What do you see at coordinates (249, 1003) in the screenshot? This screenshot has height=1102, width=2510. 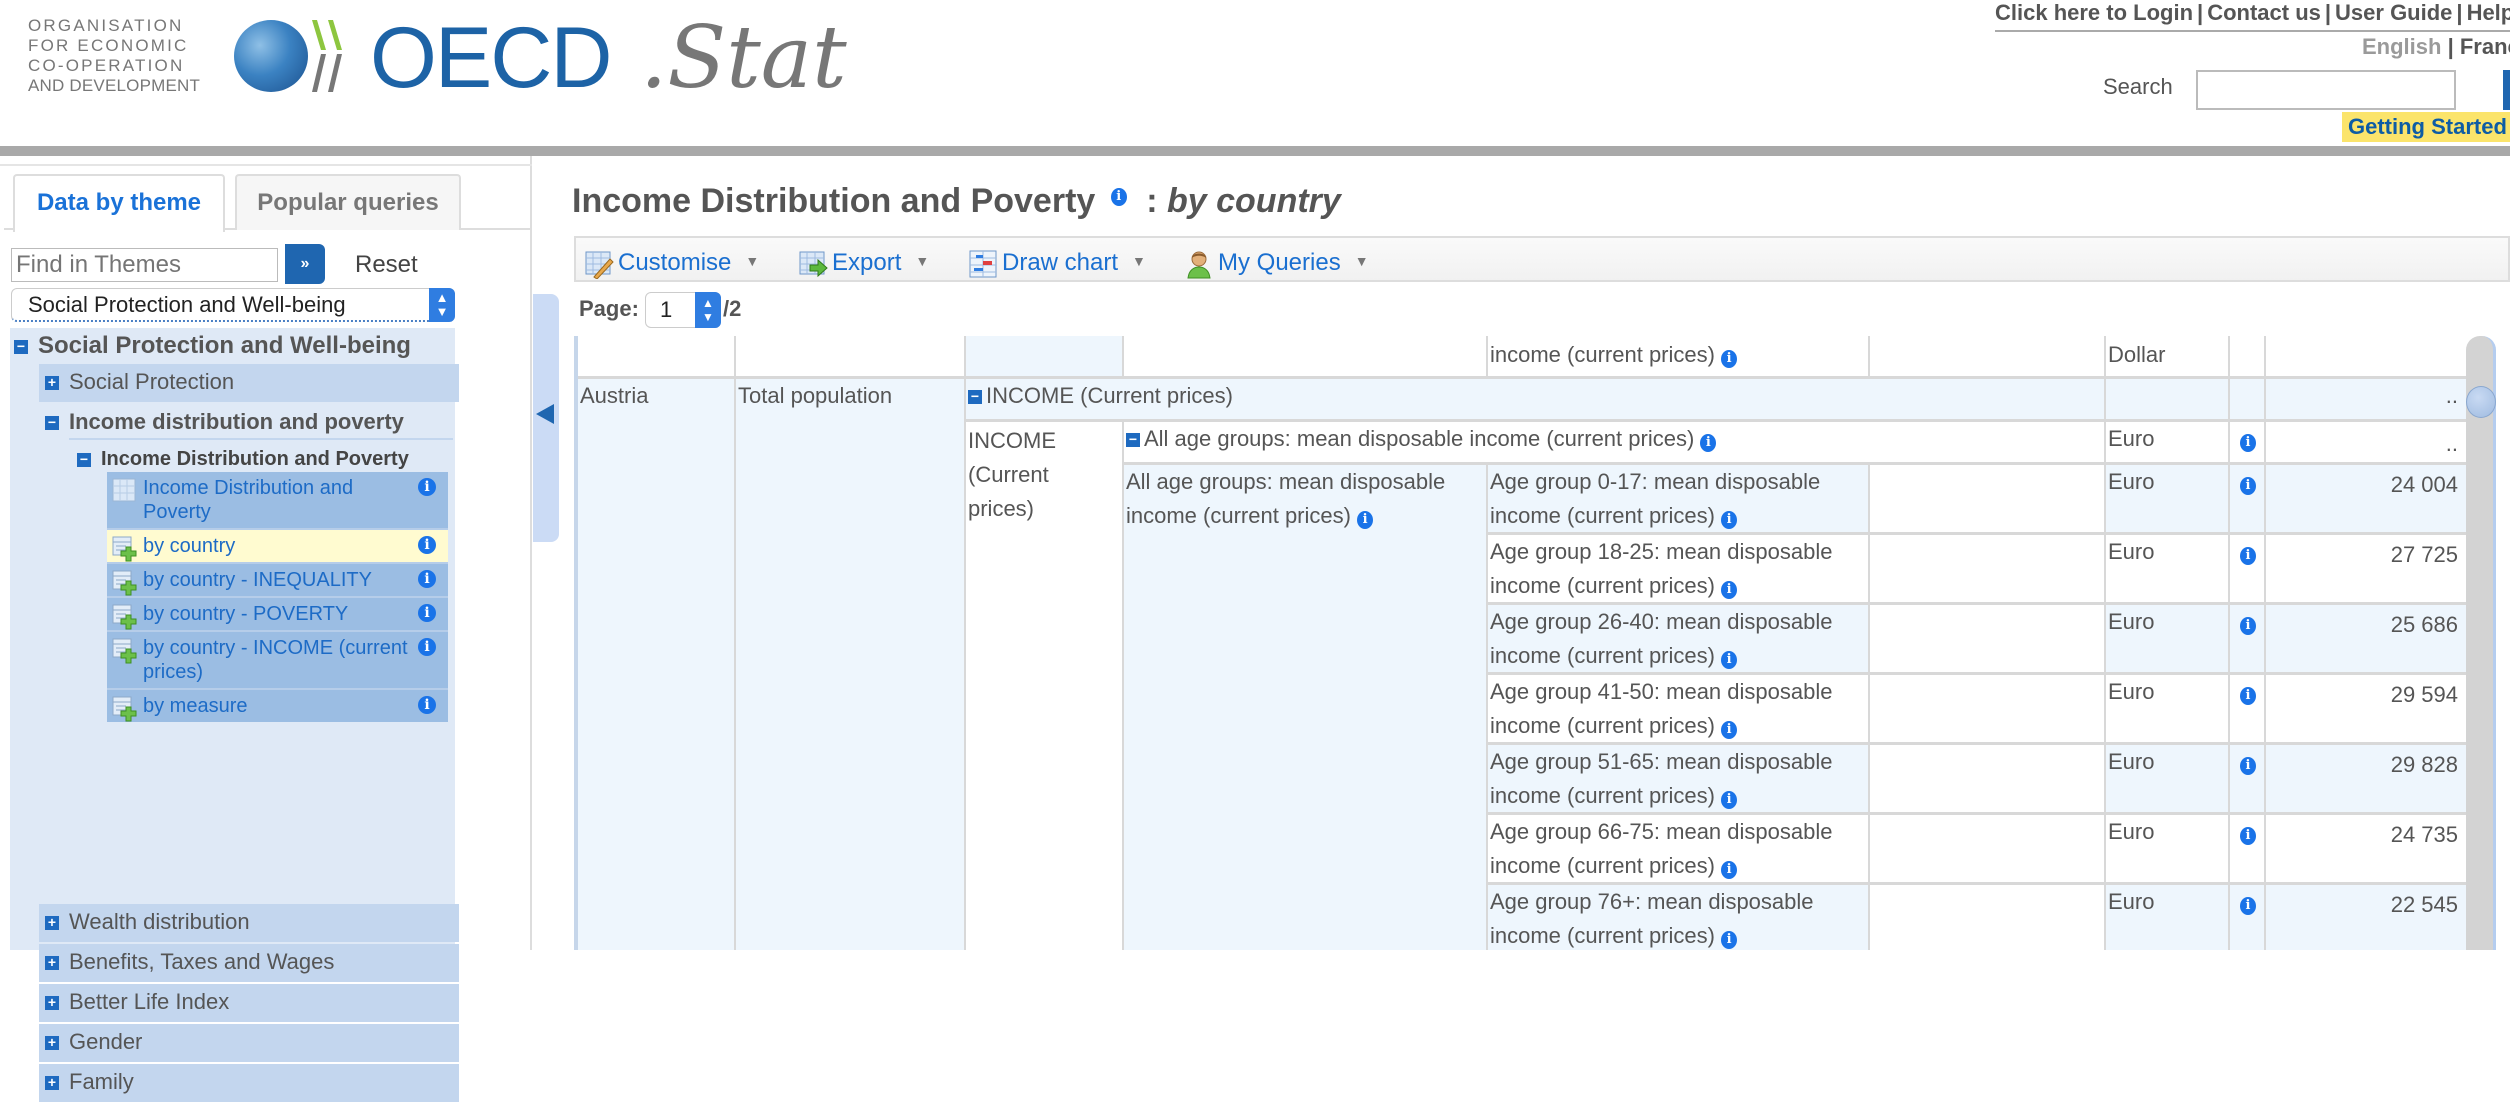 I see `tree-node-better-life-index: + Better Life Index` at bounding box center [249, 1003].